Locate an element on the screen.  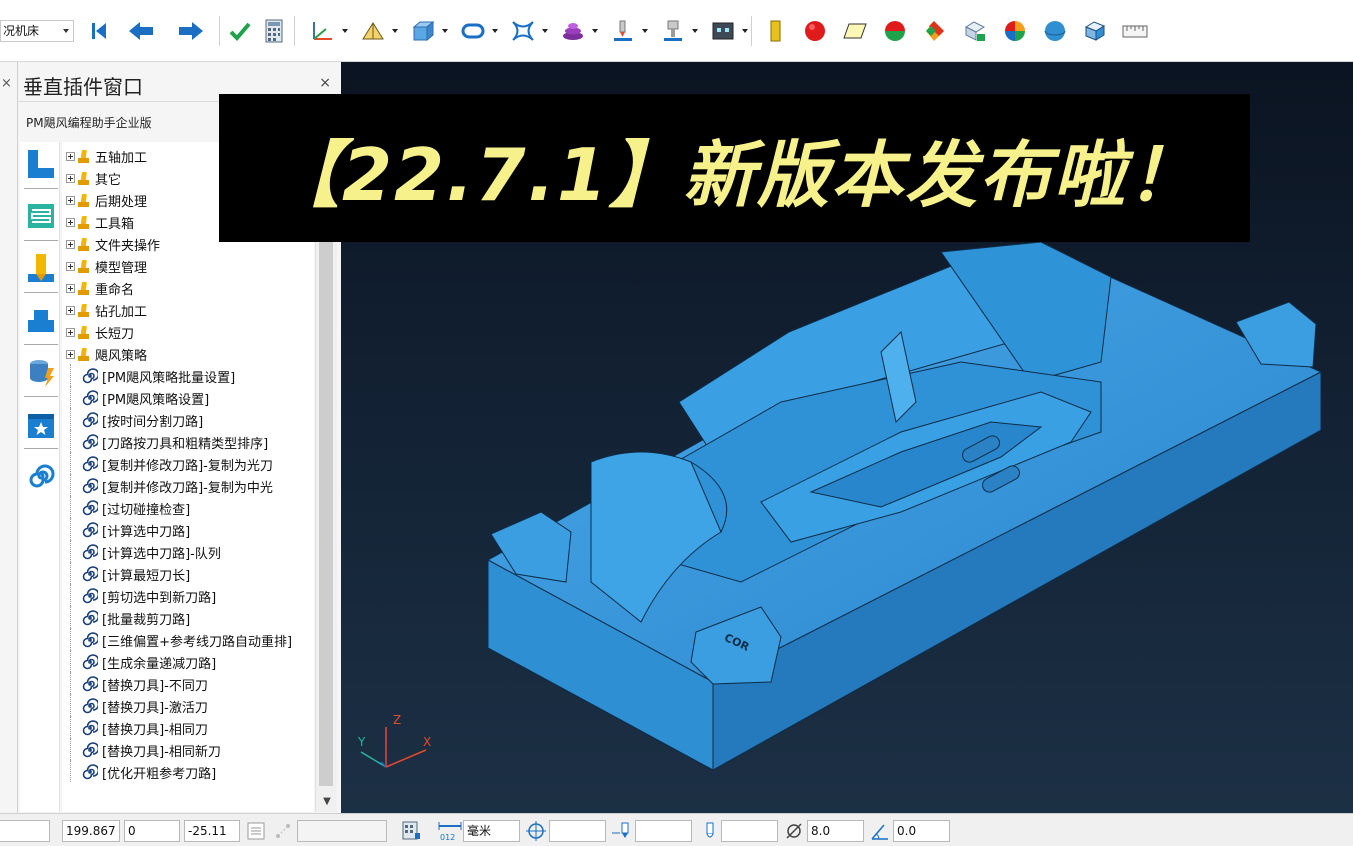
boundary-icon is located at coordinates (473, 31).